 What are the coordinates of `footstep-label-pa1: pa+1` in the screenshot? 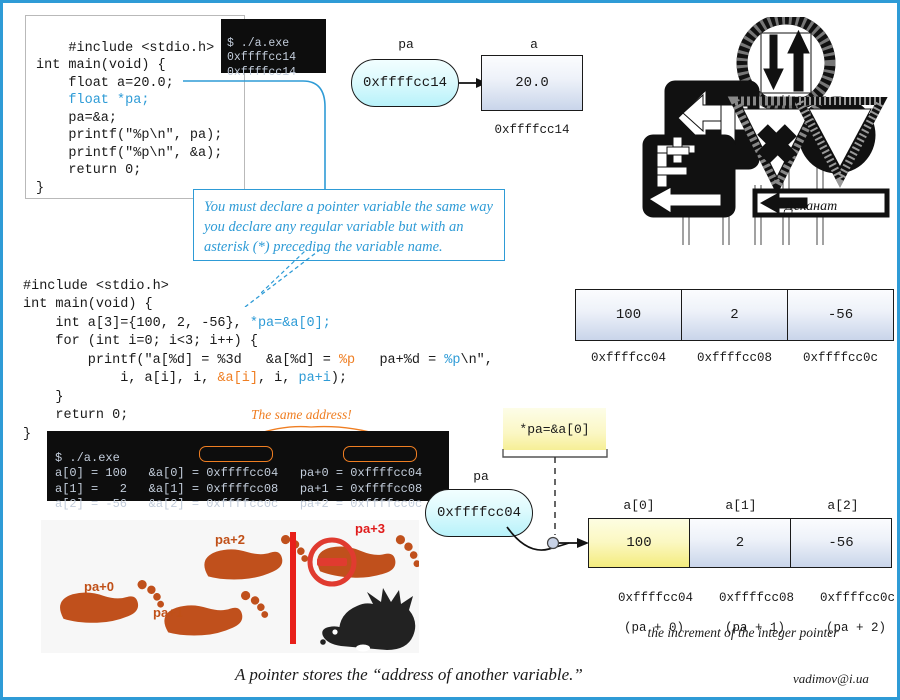 It's located at (168, 612).